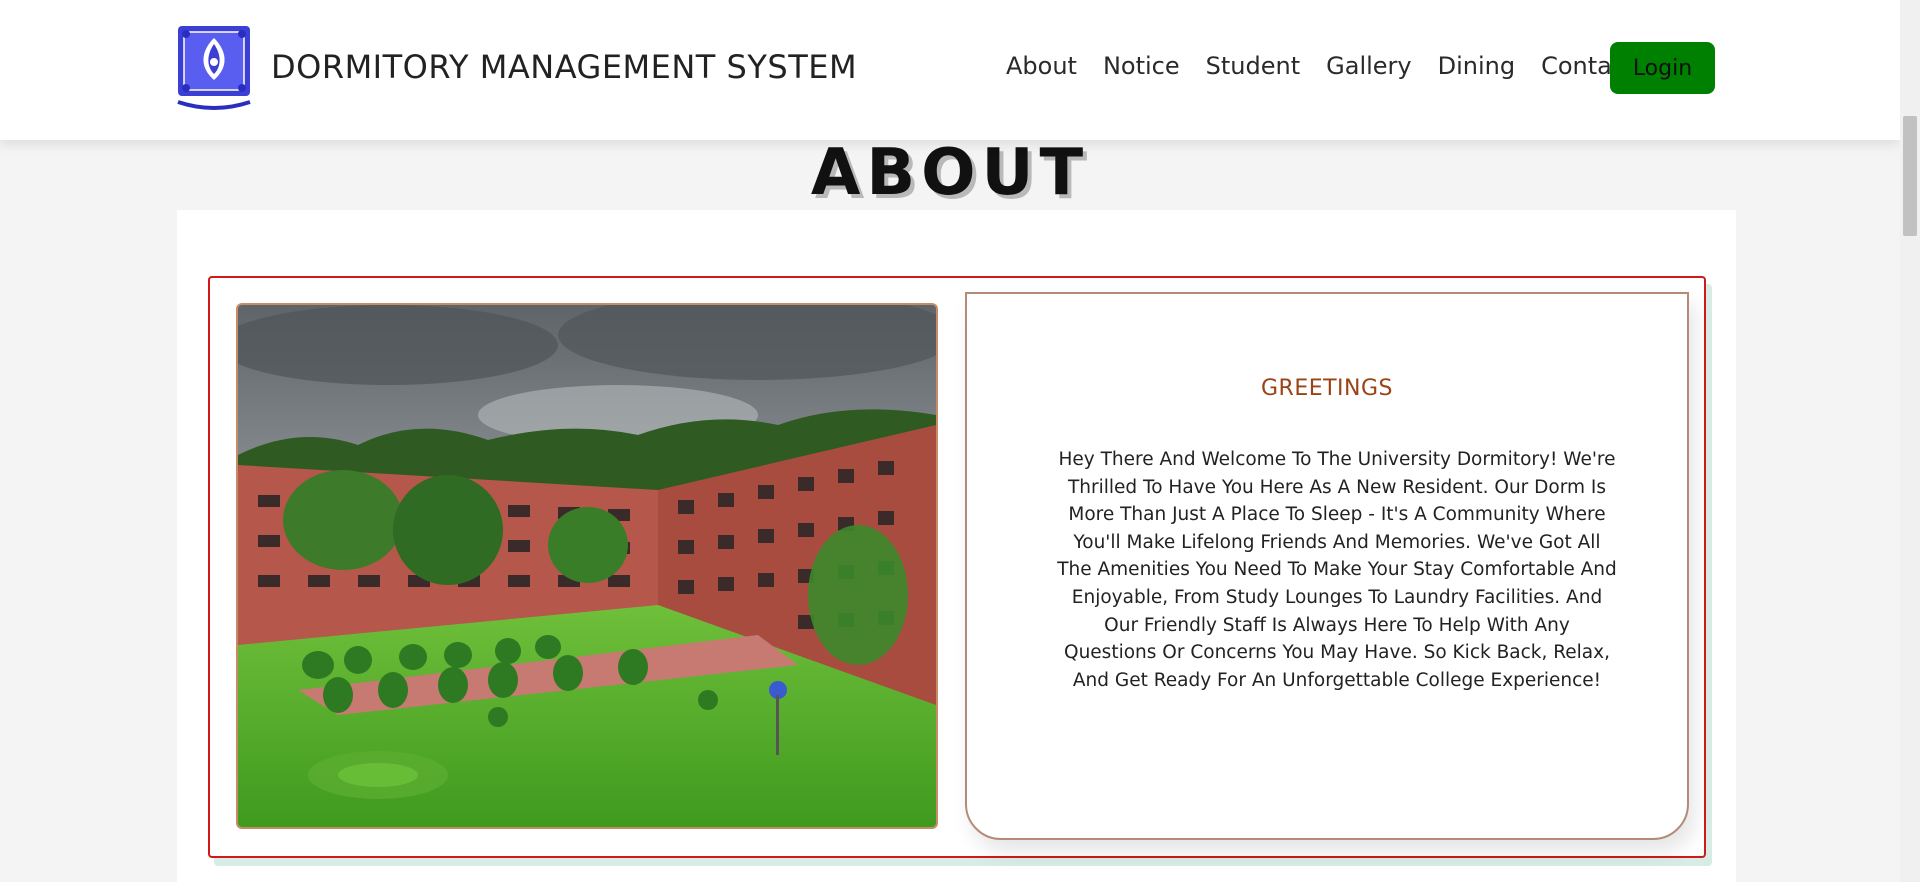 This screenshot has height=882, width=1920. I want to click on nav-about: About, so click(1041, 66).